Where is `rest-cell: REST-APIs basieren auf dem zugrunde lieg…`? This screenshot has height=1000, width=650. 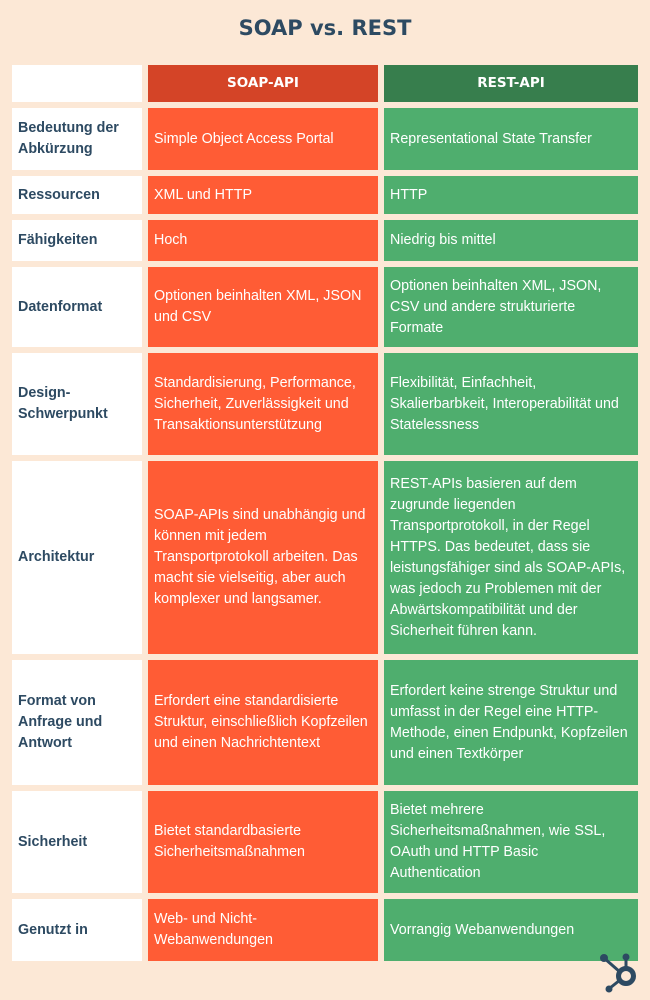 rest-cell: REST-APIs basieren auf dem zugrunde lieg… is located at coordinates (511, 557).